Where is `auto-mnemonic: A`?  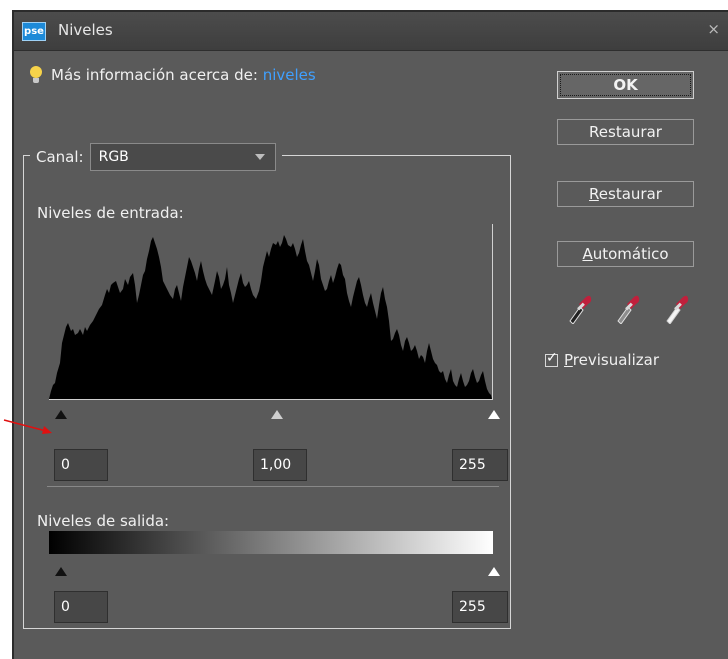
auto-mnemonic: A is located at coordinates (587, 254).